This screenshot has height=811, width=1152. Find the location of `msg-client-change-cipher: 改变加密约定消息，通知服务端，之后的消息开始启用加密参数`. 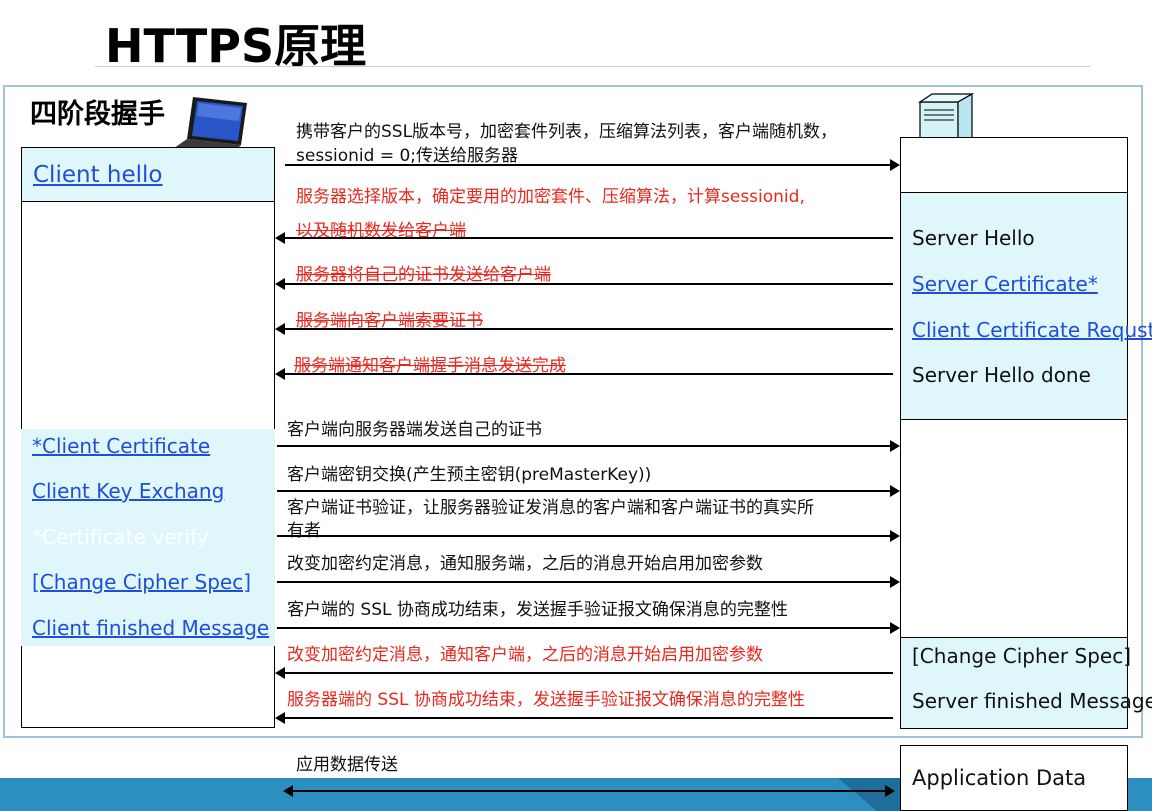

msg-client-change-cipher: 改变加密约定消息，通知服务端，之后的消息开始启用加密参数 is located at coordinates (525, 564).